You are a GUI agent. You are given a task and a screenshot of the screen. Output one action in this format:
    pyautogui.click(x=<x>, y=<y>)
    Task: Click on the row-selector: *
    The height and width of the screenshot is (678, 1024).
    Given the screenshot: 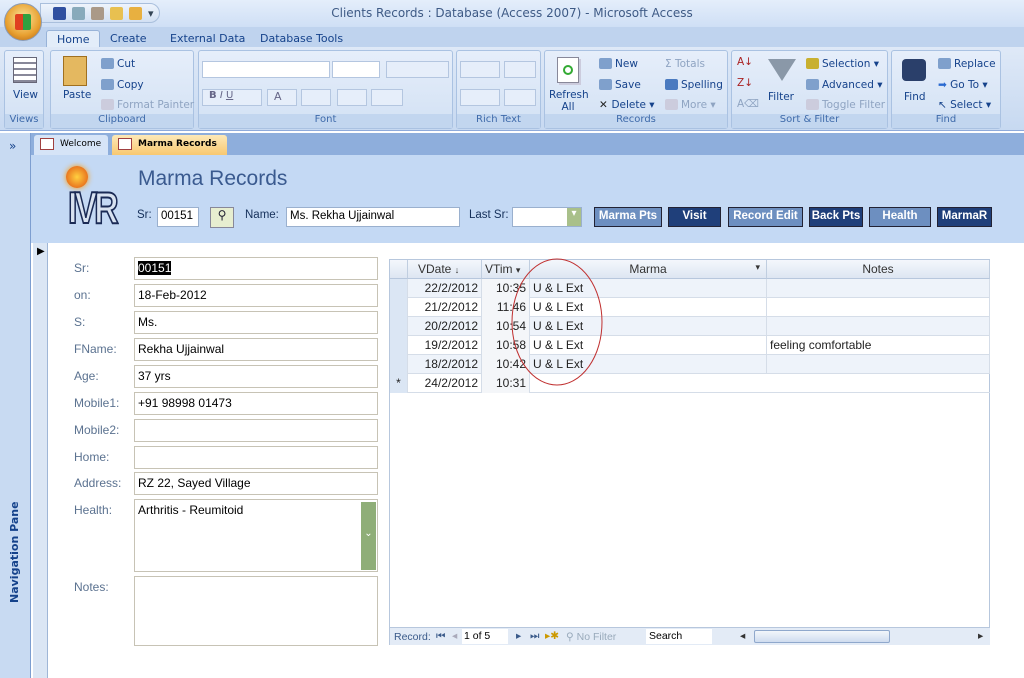 What is the action you would take?
    pyautogui.click(x=399, y=383)
    